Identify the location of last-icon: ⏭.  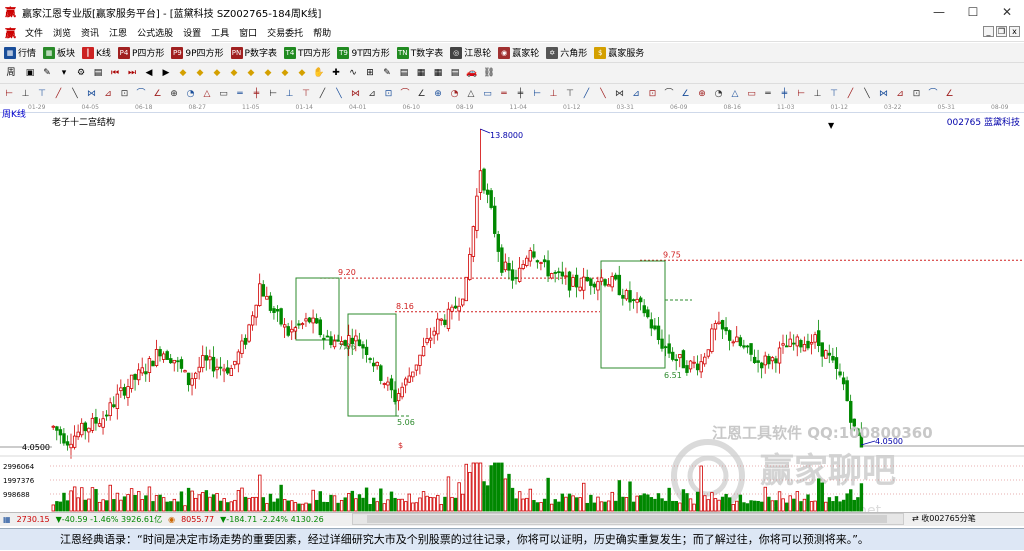
(132, 73).